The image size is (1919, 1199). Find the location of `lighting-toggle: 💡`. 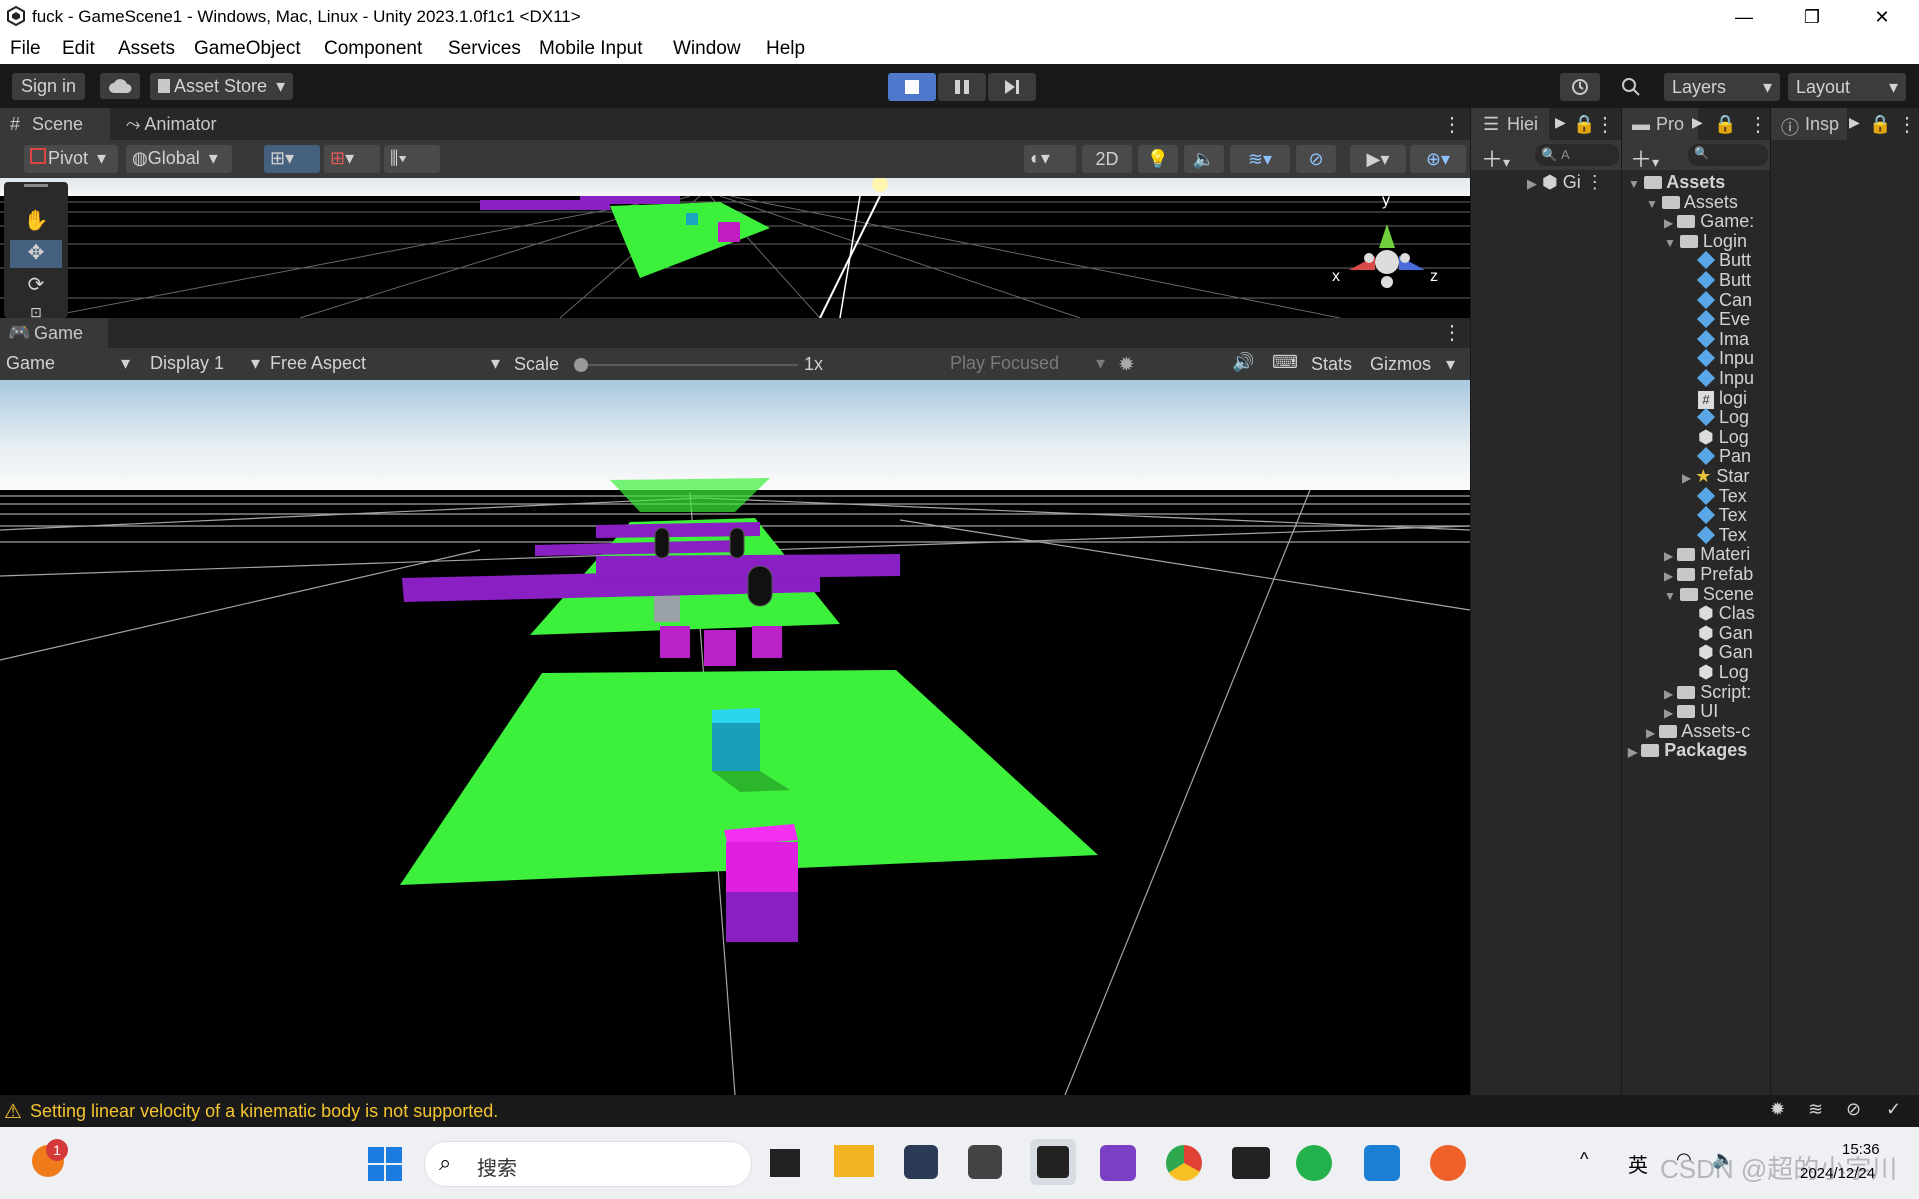

lighting-toggle: 💡 is located at coordinates (1158, 159).